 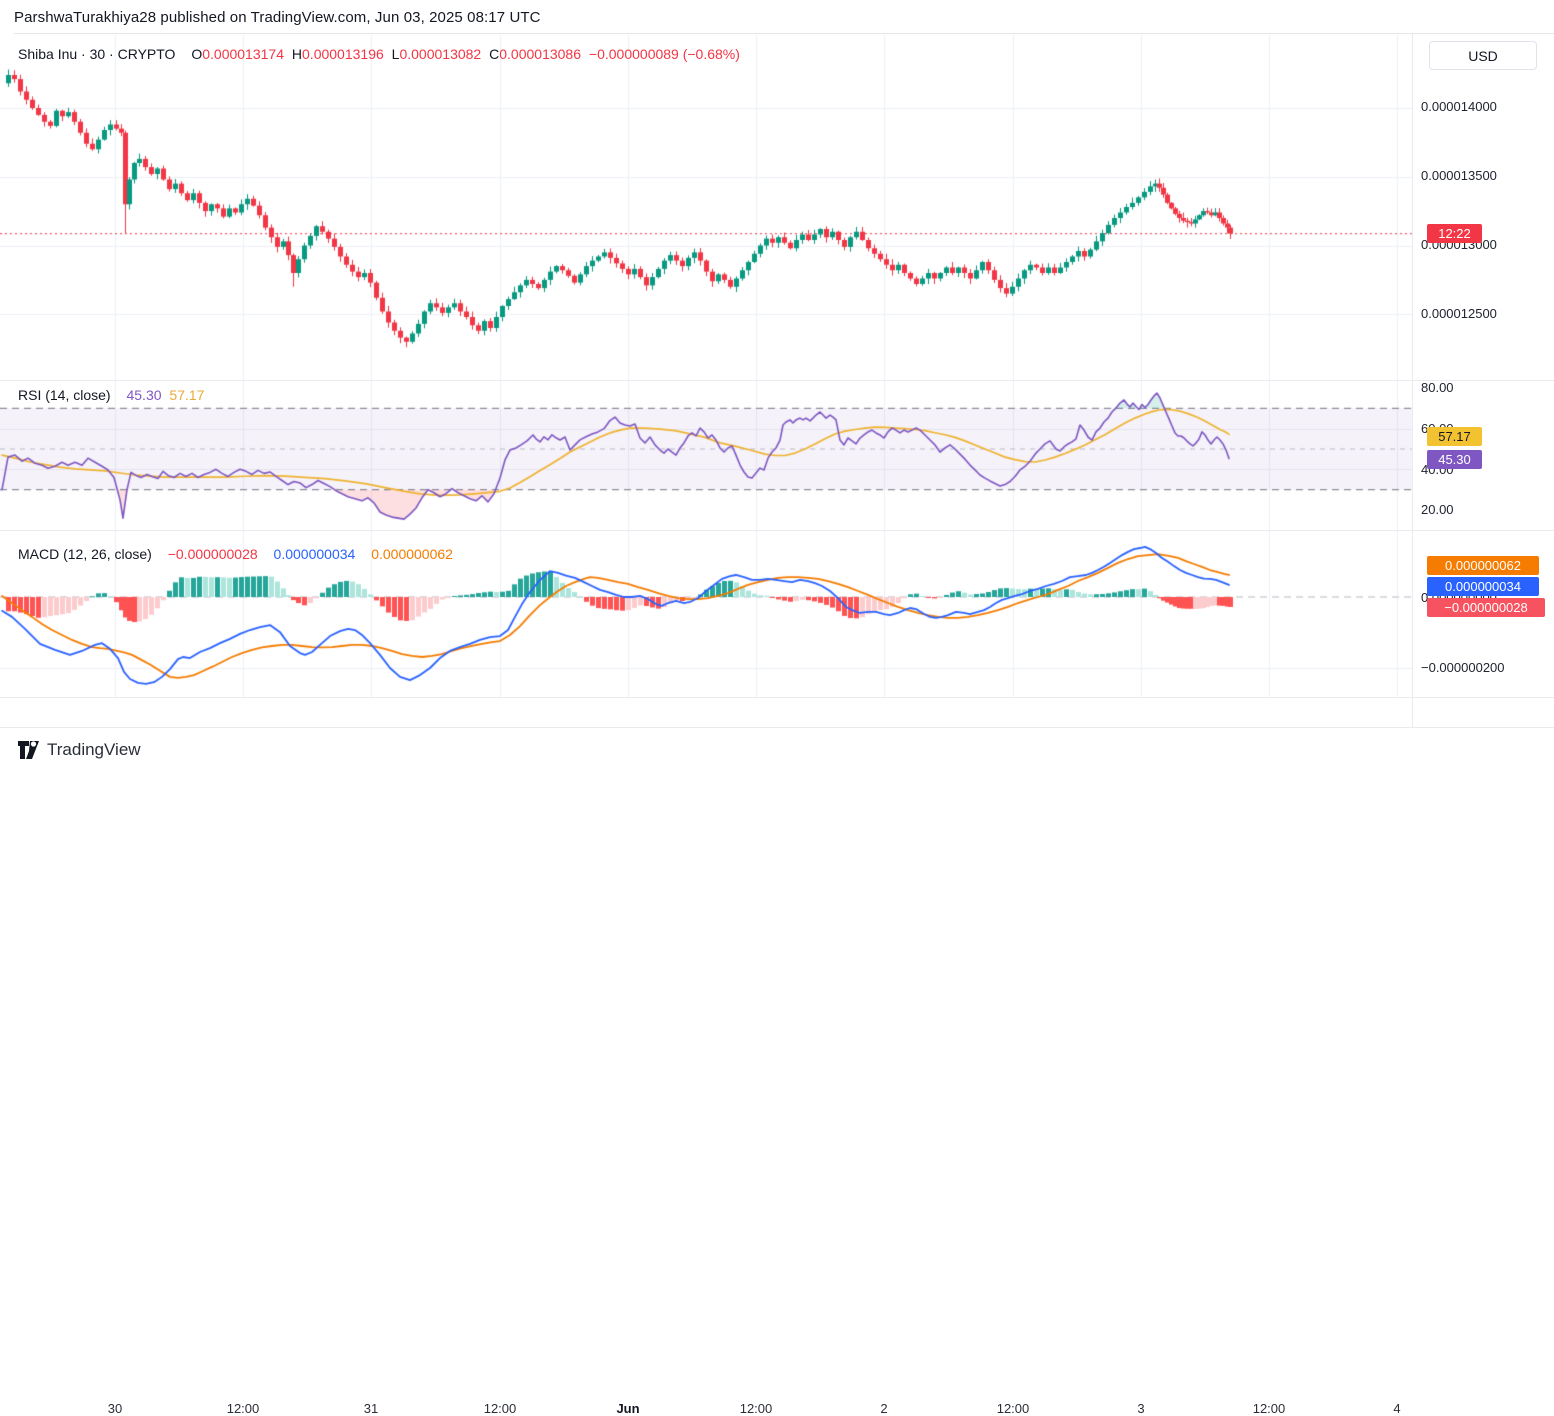 I want to click on rsi-ma-value: 57.17, so click(x=187, y=395).